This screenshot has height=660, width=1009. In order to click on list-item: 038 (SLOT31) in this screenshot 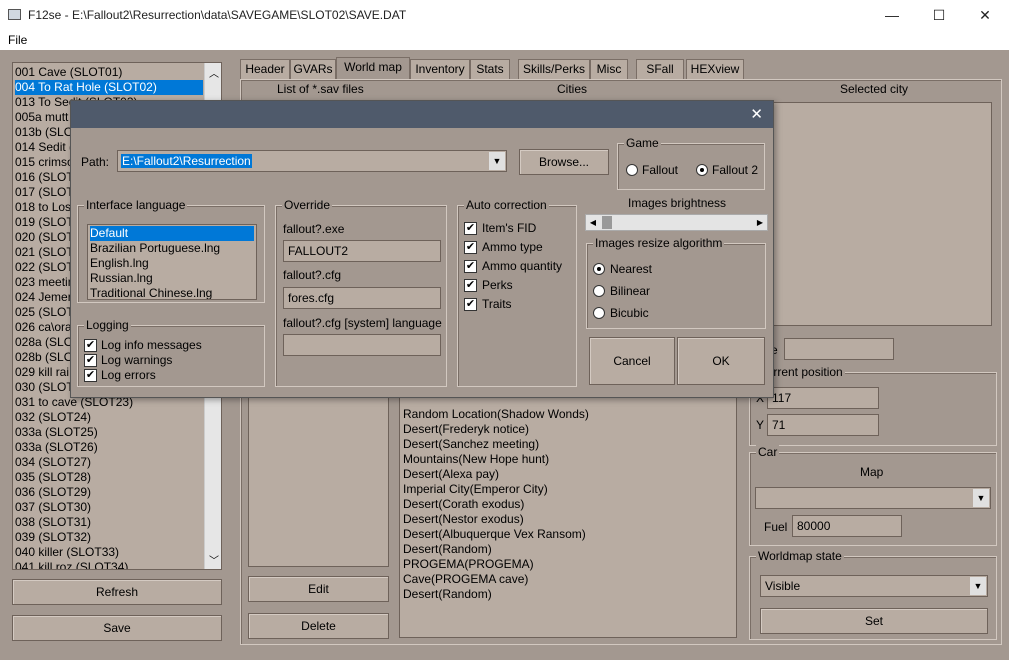, I will do `click(109, 522)`.